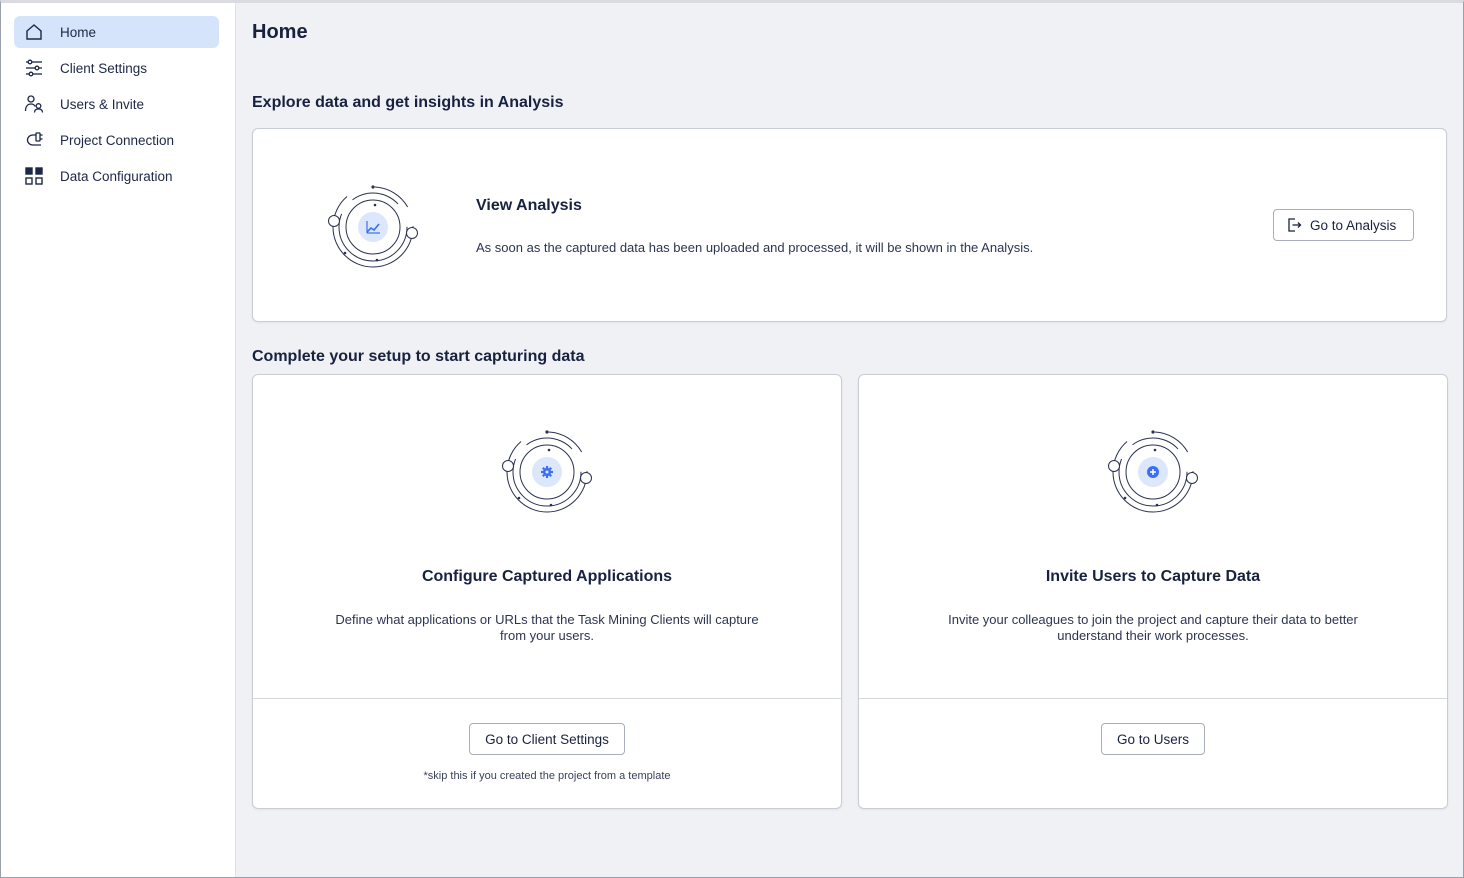 The image size is (1464, 878). I want to click on button-wrapper: Go to Users, so click(1153, 739).